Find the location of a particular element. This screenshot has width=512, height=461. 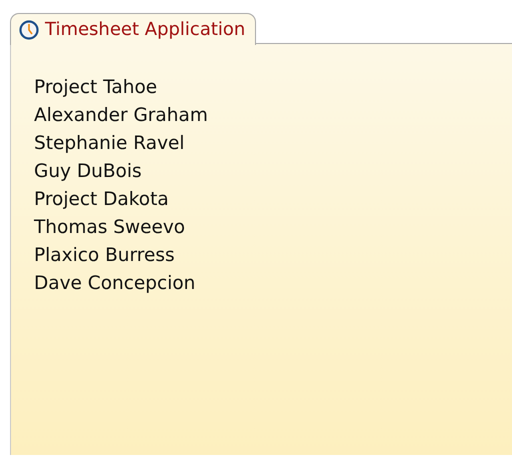

list-item: Alexander Graham is located at coordinates (121, 116).